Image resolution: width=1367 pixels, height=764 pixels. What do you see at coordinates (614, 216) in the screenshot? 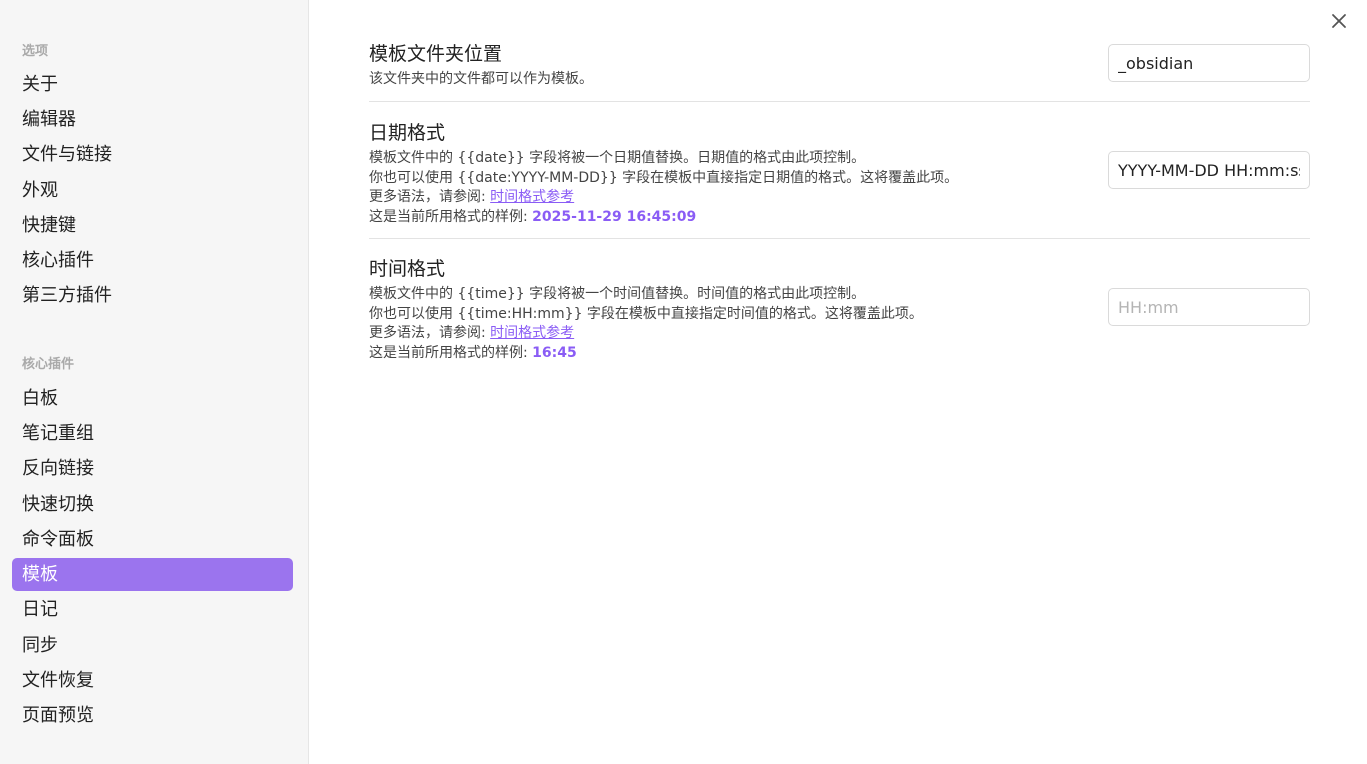
I see `date-sample-value: 2025-11-29 16:45:09` at bounding box center [614, 216].